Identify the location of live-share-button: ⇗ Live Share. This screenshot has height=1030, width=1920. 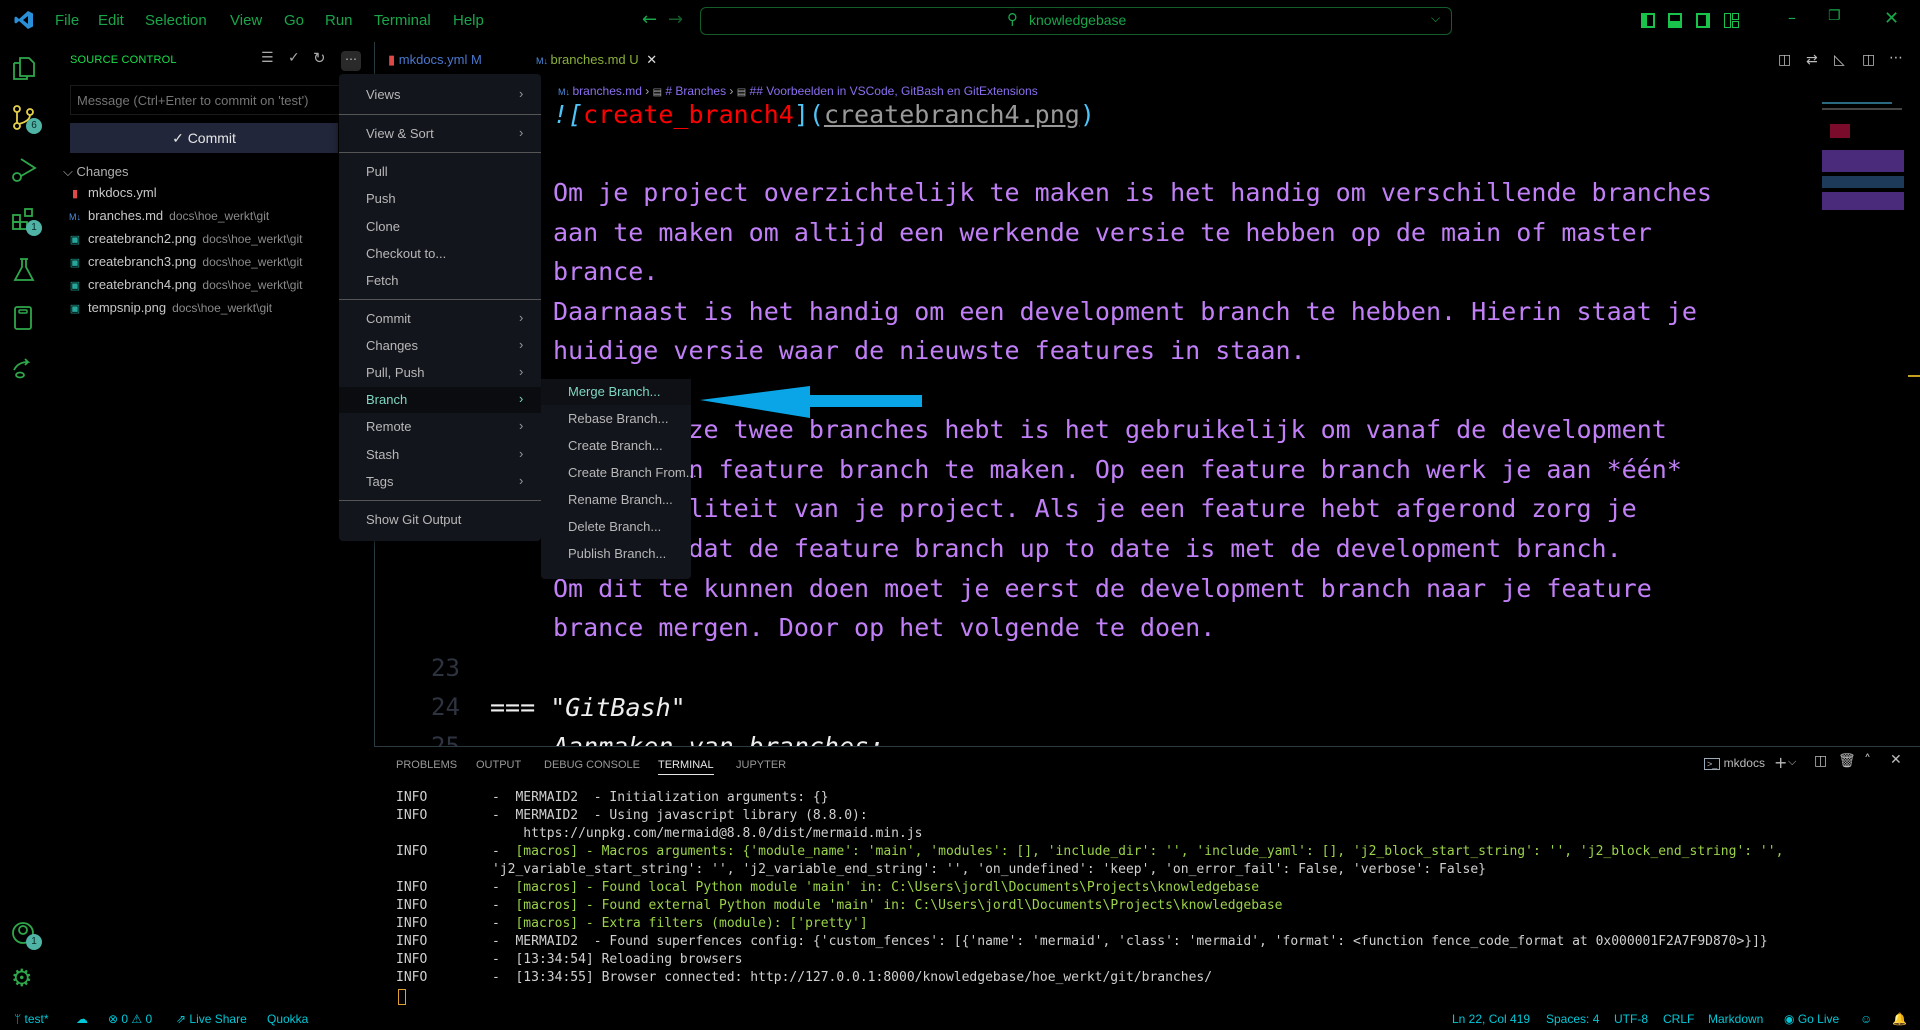
(211, 1019).